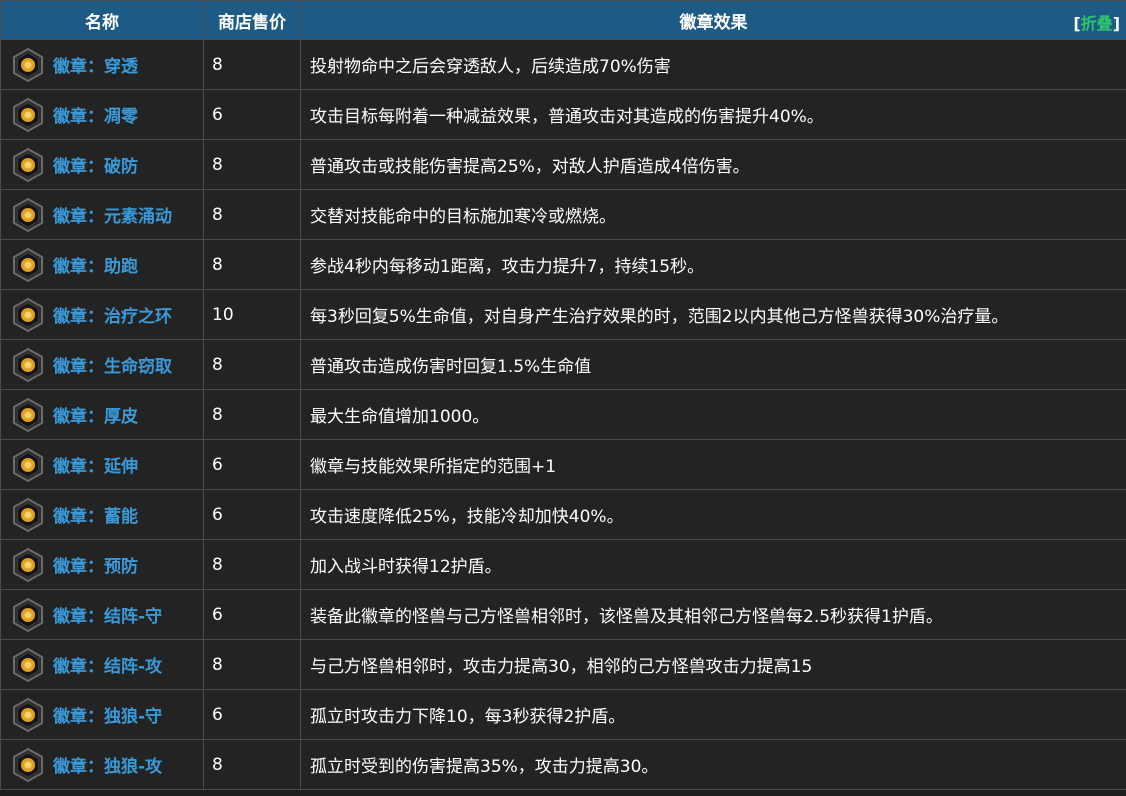 Image resolution: width=1126 pixels, height=796 pixels. Describe the element at coordinates (107, 714) in the screenshot. I see `badge-name-link: 徽章：独狼-守` at that location.